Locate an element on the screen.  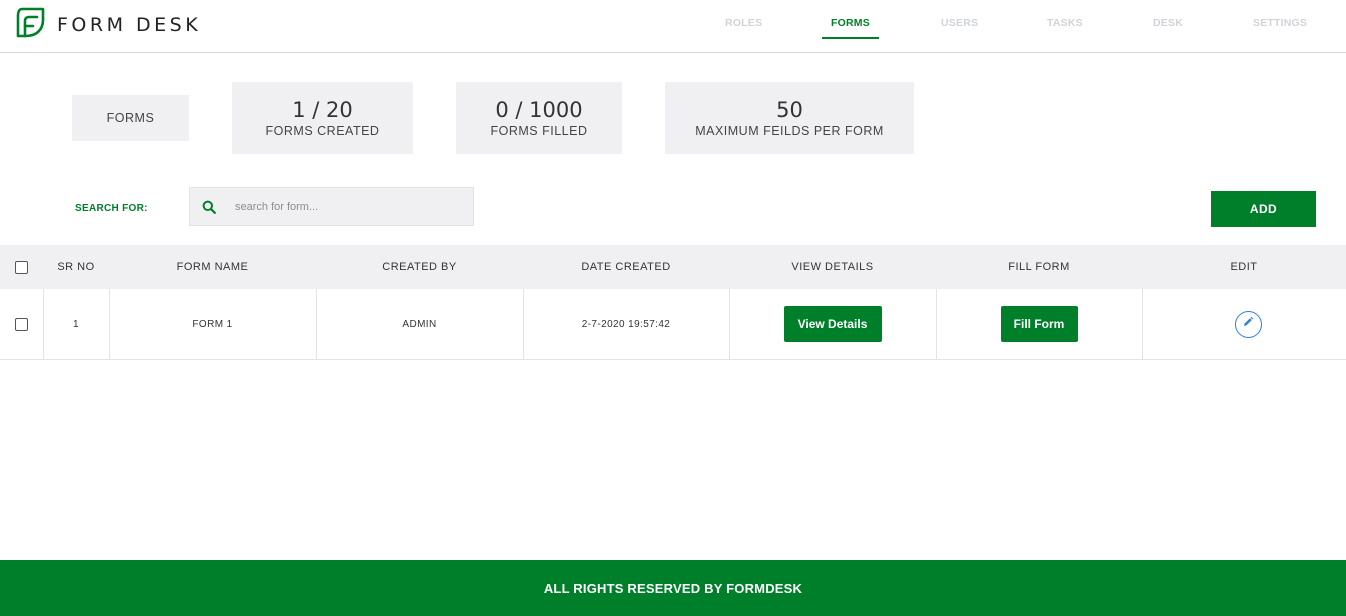
nav-item-roles: ROLES is located at coordinates (743, 23).